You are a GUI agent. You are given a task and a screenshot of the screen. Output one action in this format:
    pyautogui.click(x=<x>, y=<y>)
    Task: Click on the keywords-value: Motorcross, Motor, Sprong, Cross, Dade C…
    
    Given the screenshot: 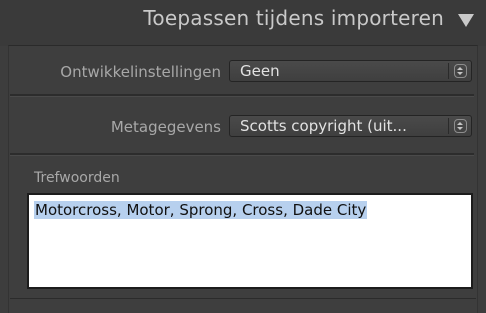 What is the action you would take?
    pyautogui.click(x=201, y=210)
    